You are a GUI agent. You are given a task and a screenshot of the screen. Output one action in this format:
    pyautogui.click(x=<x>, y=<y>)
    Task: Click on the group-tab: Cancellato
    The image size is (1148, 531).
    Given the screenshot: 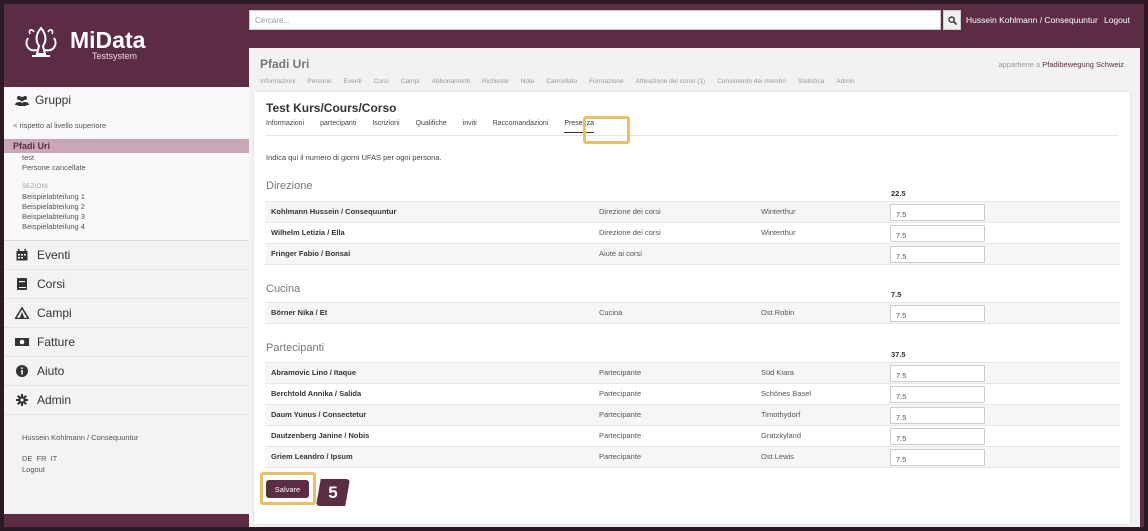 What is the action you would take?
    pyautogui.click(x=561, y=81)
    